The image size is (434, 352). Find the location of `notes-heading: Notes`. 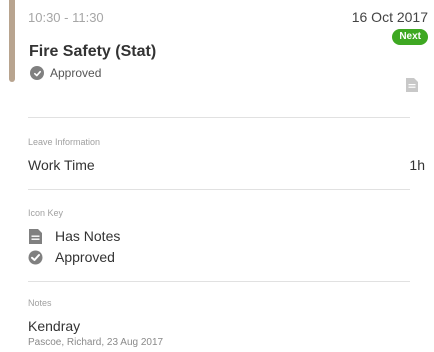

notes-heading: Notes is located at coordinates (40, 303).